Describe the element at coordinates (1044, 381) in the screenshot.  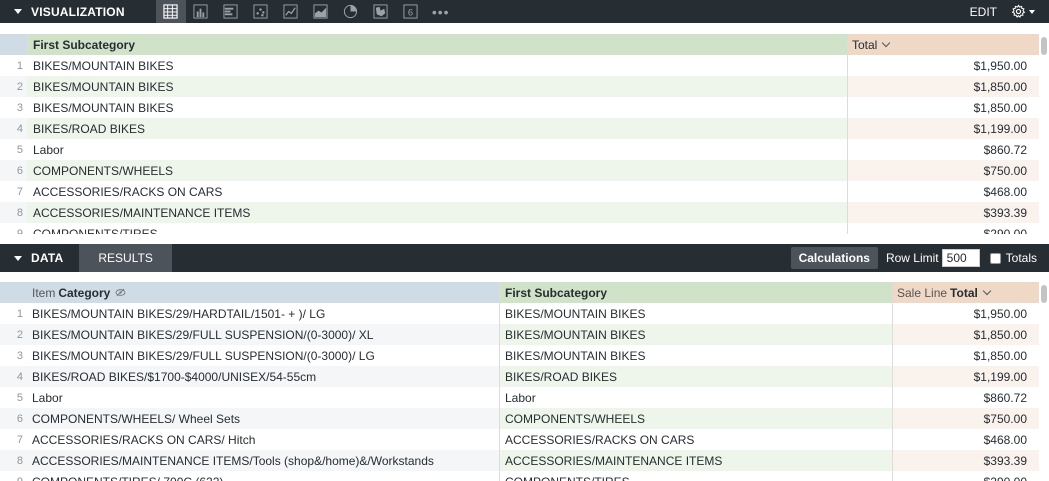
I see `data-scrollbar` at that location.